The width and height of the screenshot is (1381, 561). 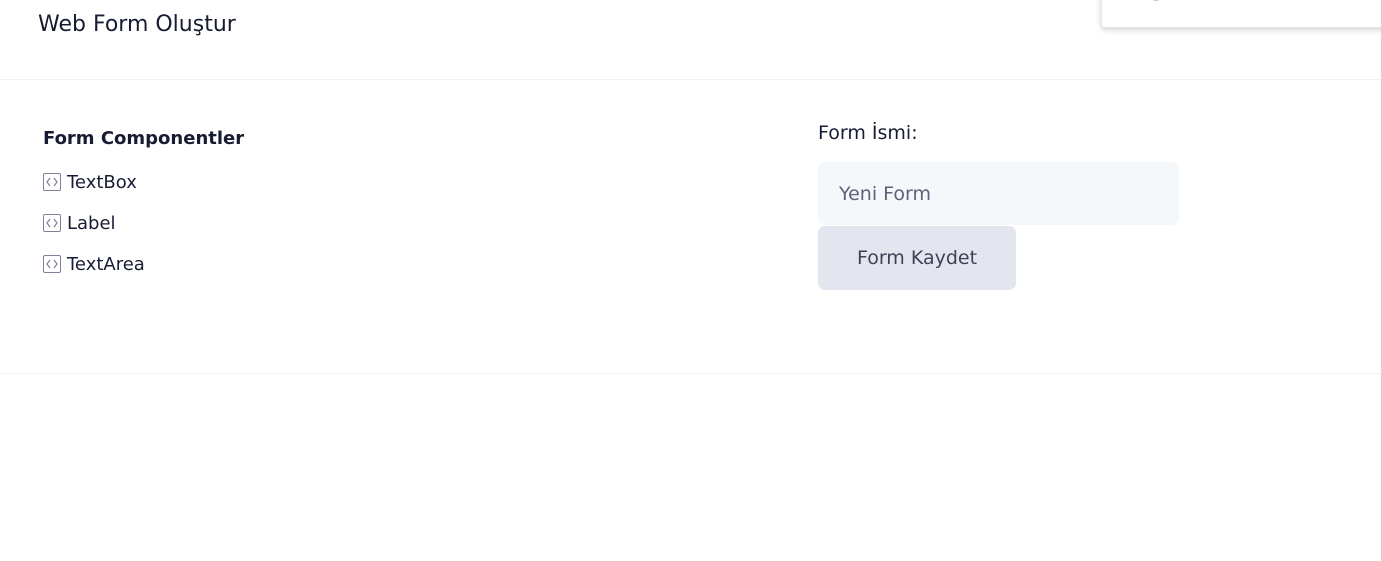 I want to click on page-header: Web Form Oluştur, so click(x=690, y=40).